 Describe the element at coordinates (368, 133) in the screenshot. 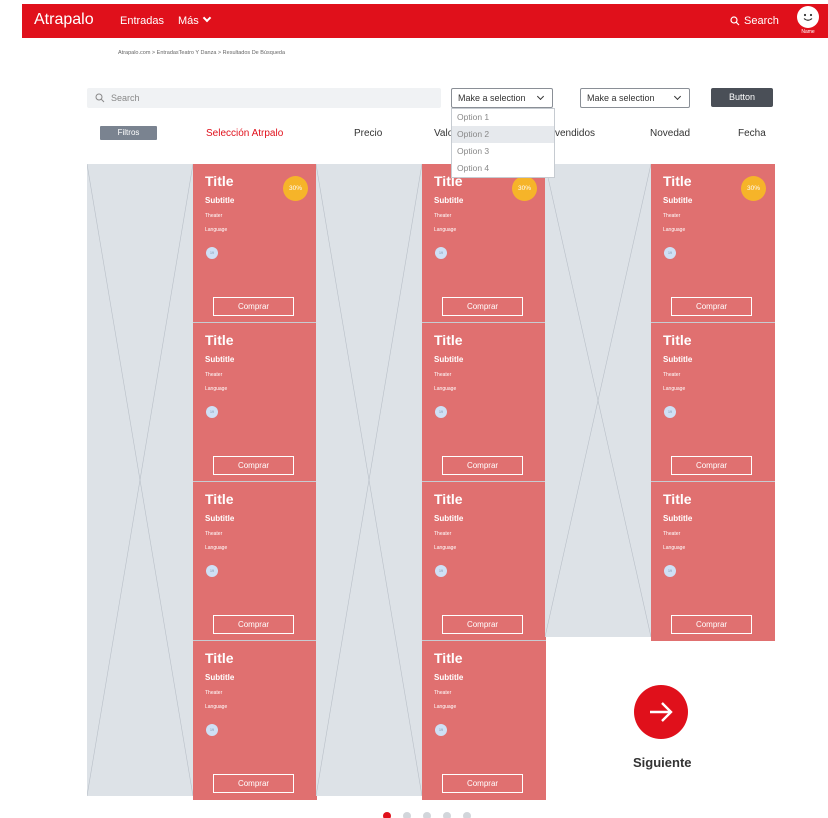

I see `tab-precio: Precio` at that location.